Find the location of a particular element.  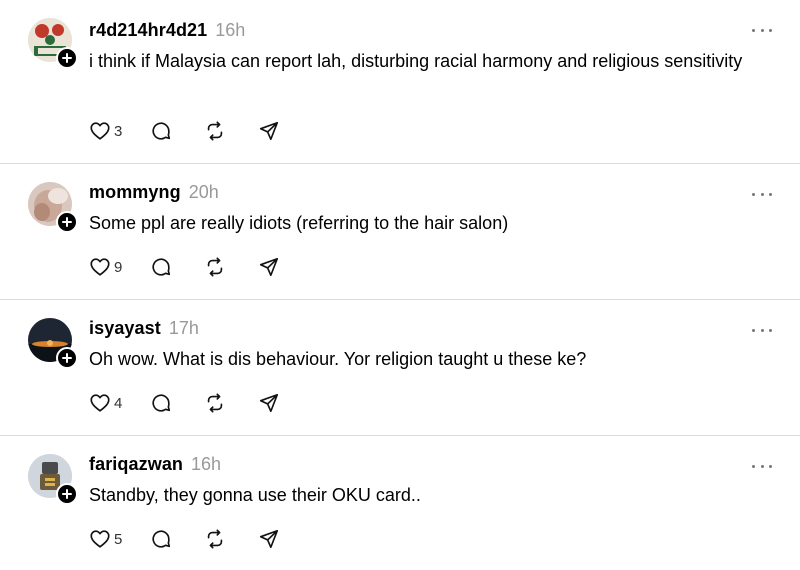

timestamp: 20h is located at coordinates (203, 192).